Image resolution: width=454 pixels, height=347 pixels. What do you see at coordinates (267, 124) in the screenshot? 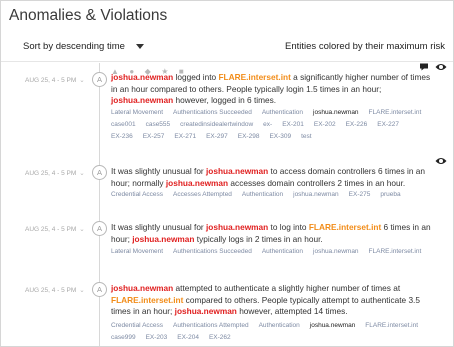
I see `tag: ex-` at bounding box center [267, 124].